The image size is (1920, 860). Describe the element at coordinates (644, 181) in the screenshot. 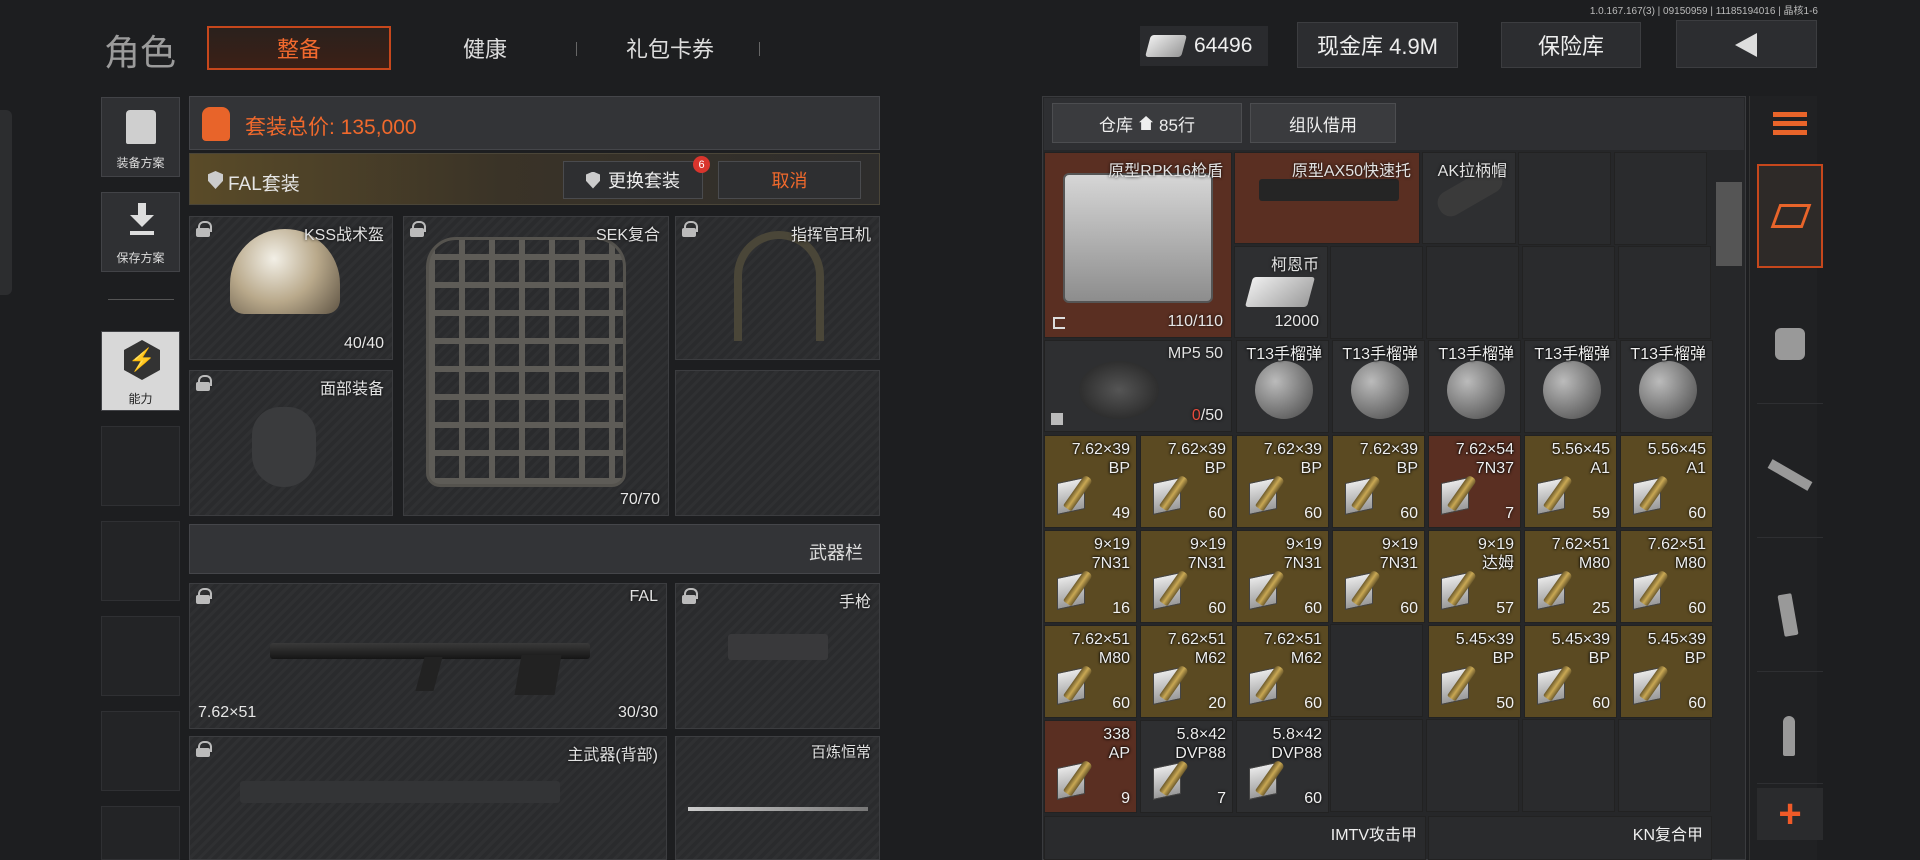

I see `change-suit-label: 更换套装` at that location.